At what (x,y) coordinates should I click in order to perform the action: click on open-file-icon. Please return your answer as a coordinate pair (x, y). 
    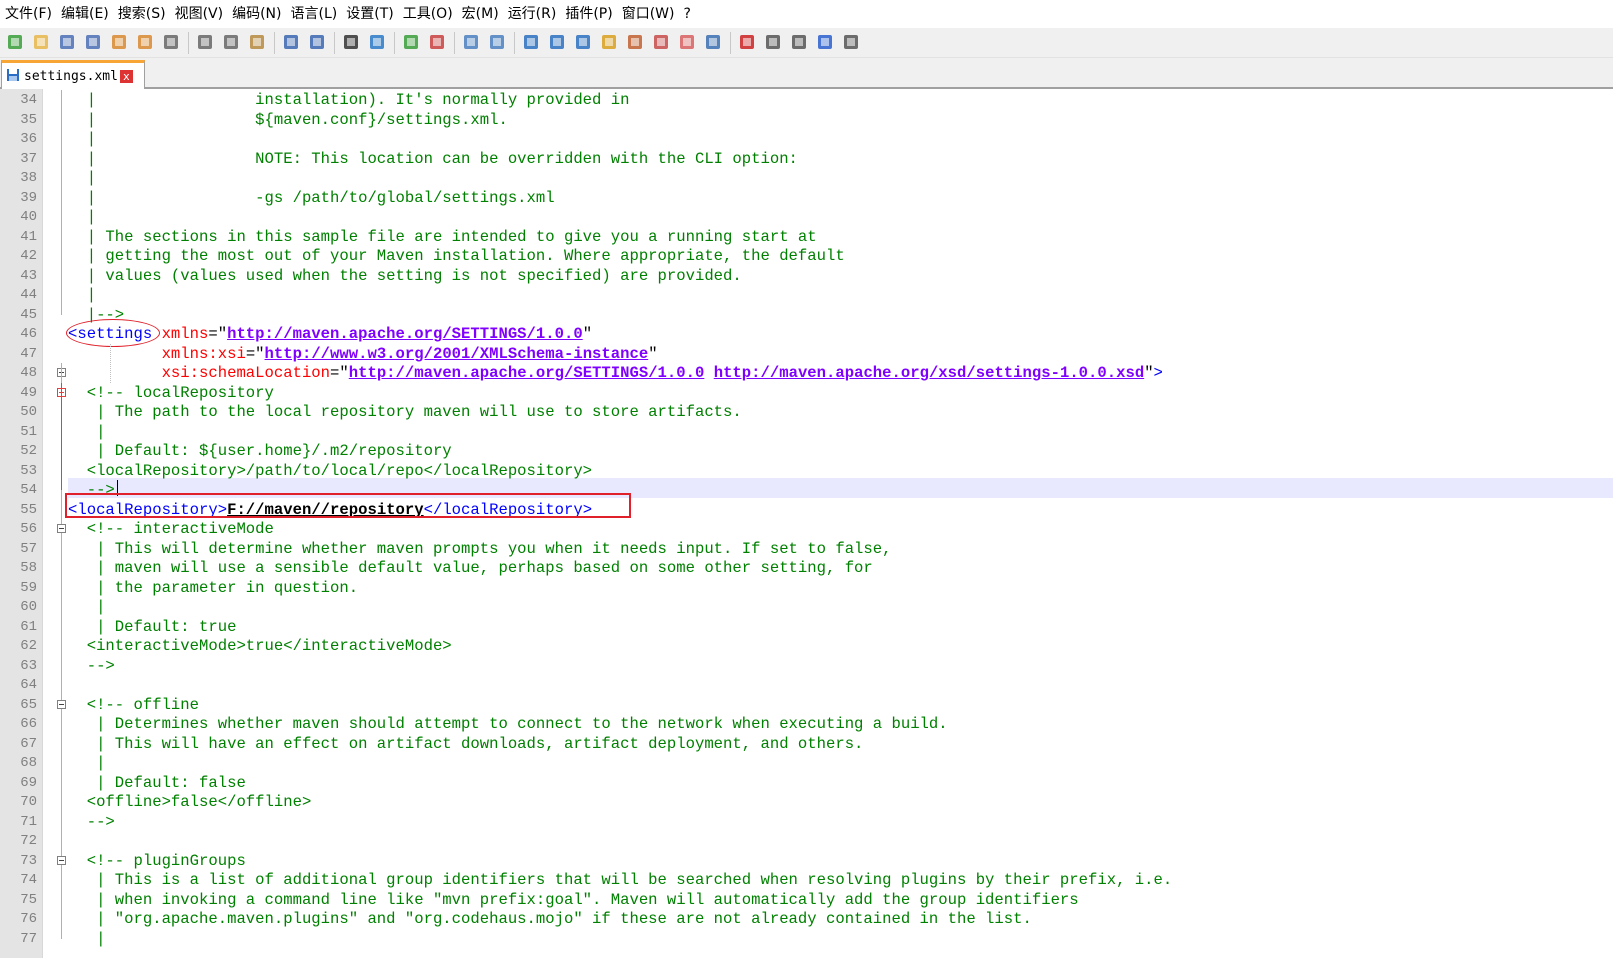
    Looking at the image, I should click on (41, 42).